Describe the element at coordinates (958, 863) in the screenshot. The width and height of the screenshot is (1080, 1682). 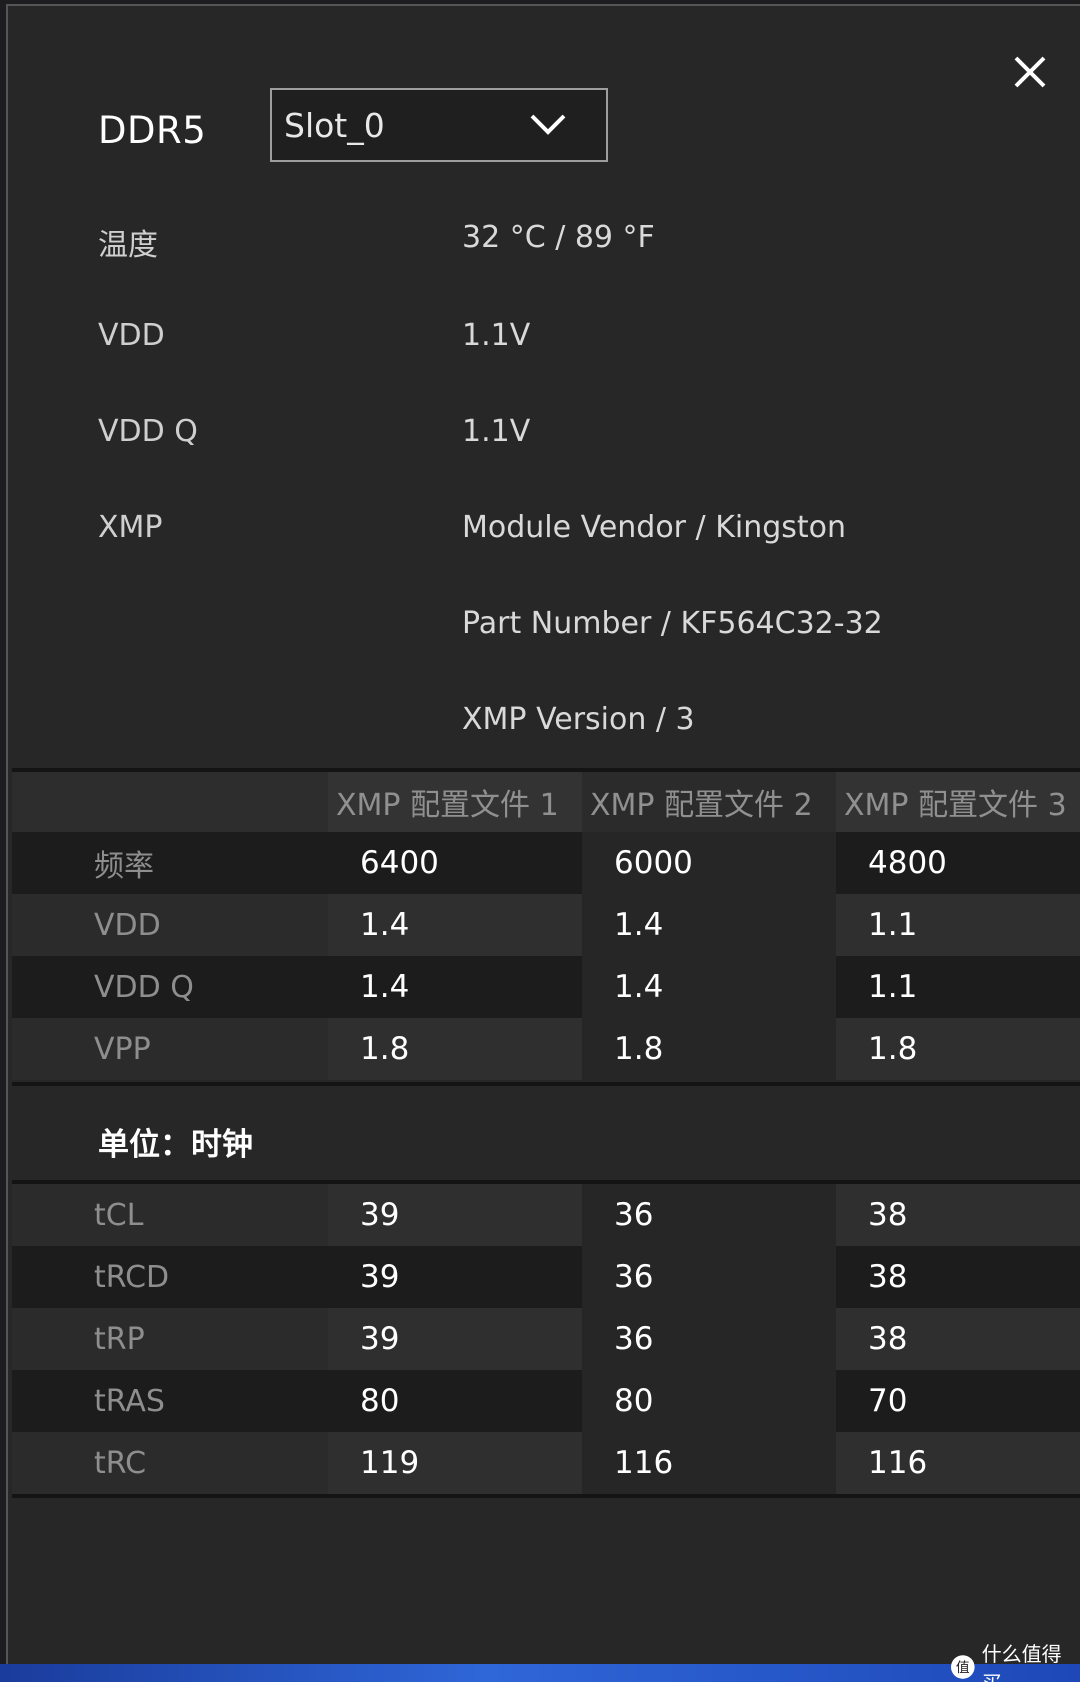
I see `cell-value: 4800` at that location.